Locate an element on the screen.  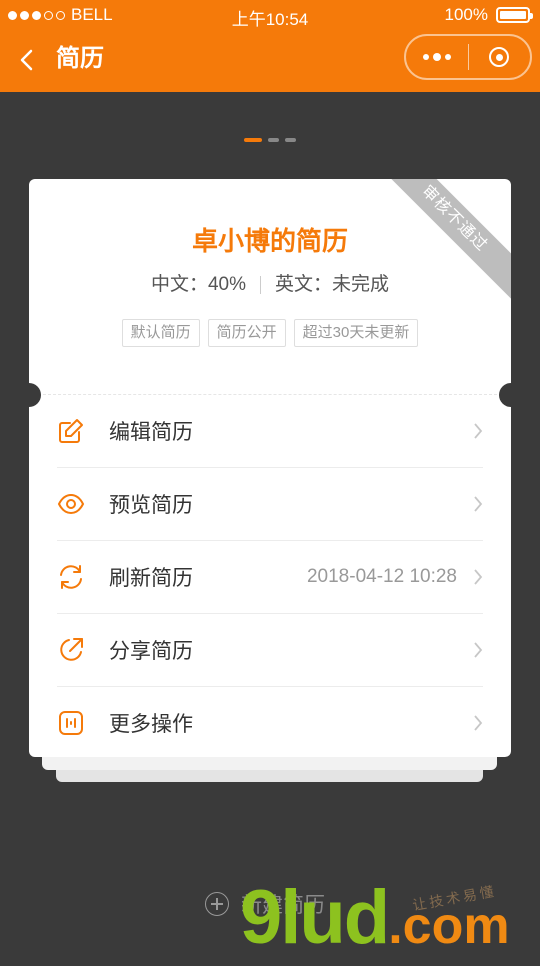
nav-bar: 简历 is located at coordinates (270, 61).